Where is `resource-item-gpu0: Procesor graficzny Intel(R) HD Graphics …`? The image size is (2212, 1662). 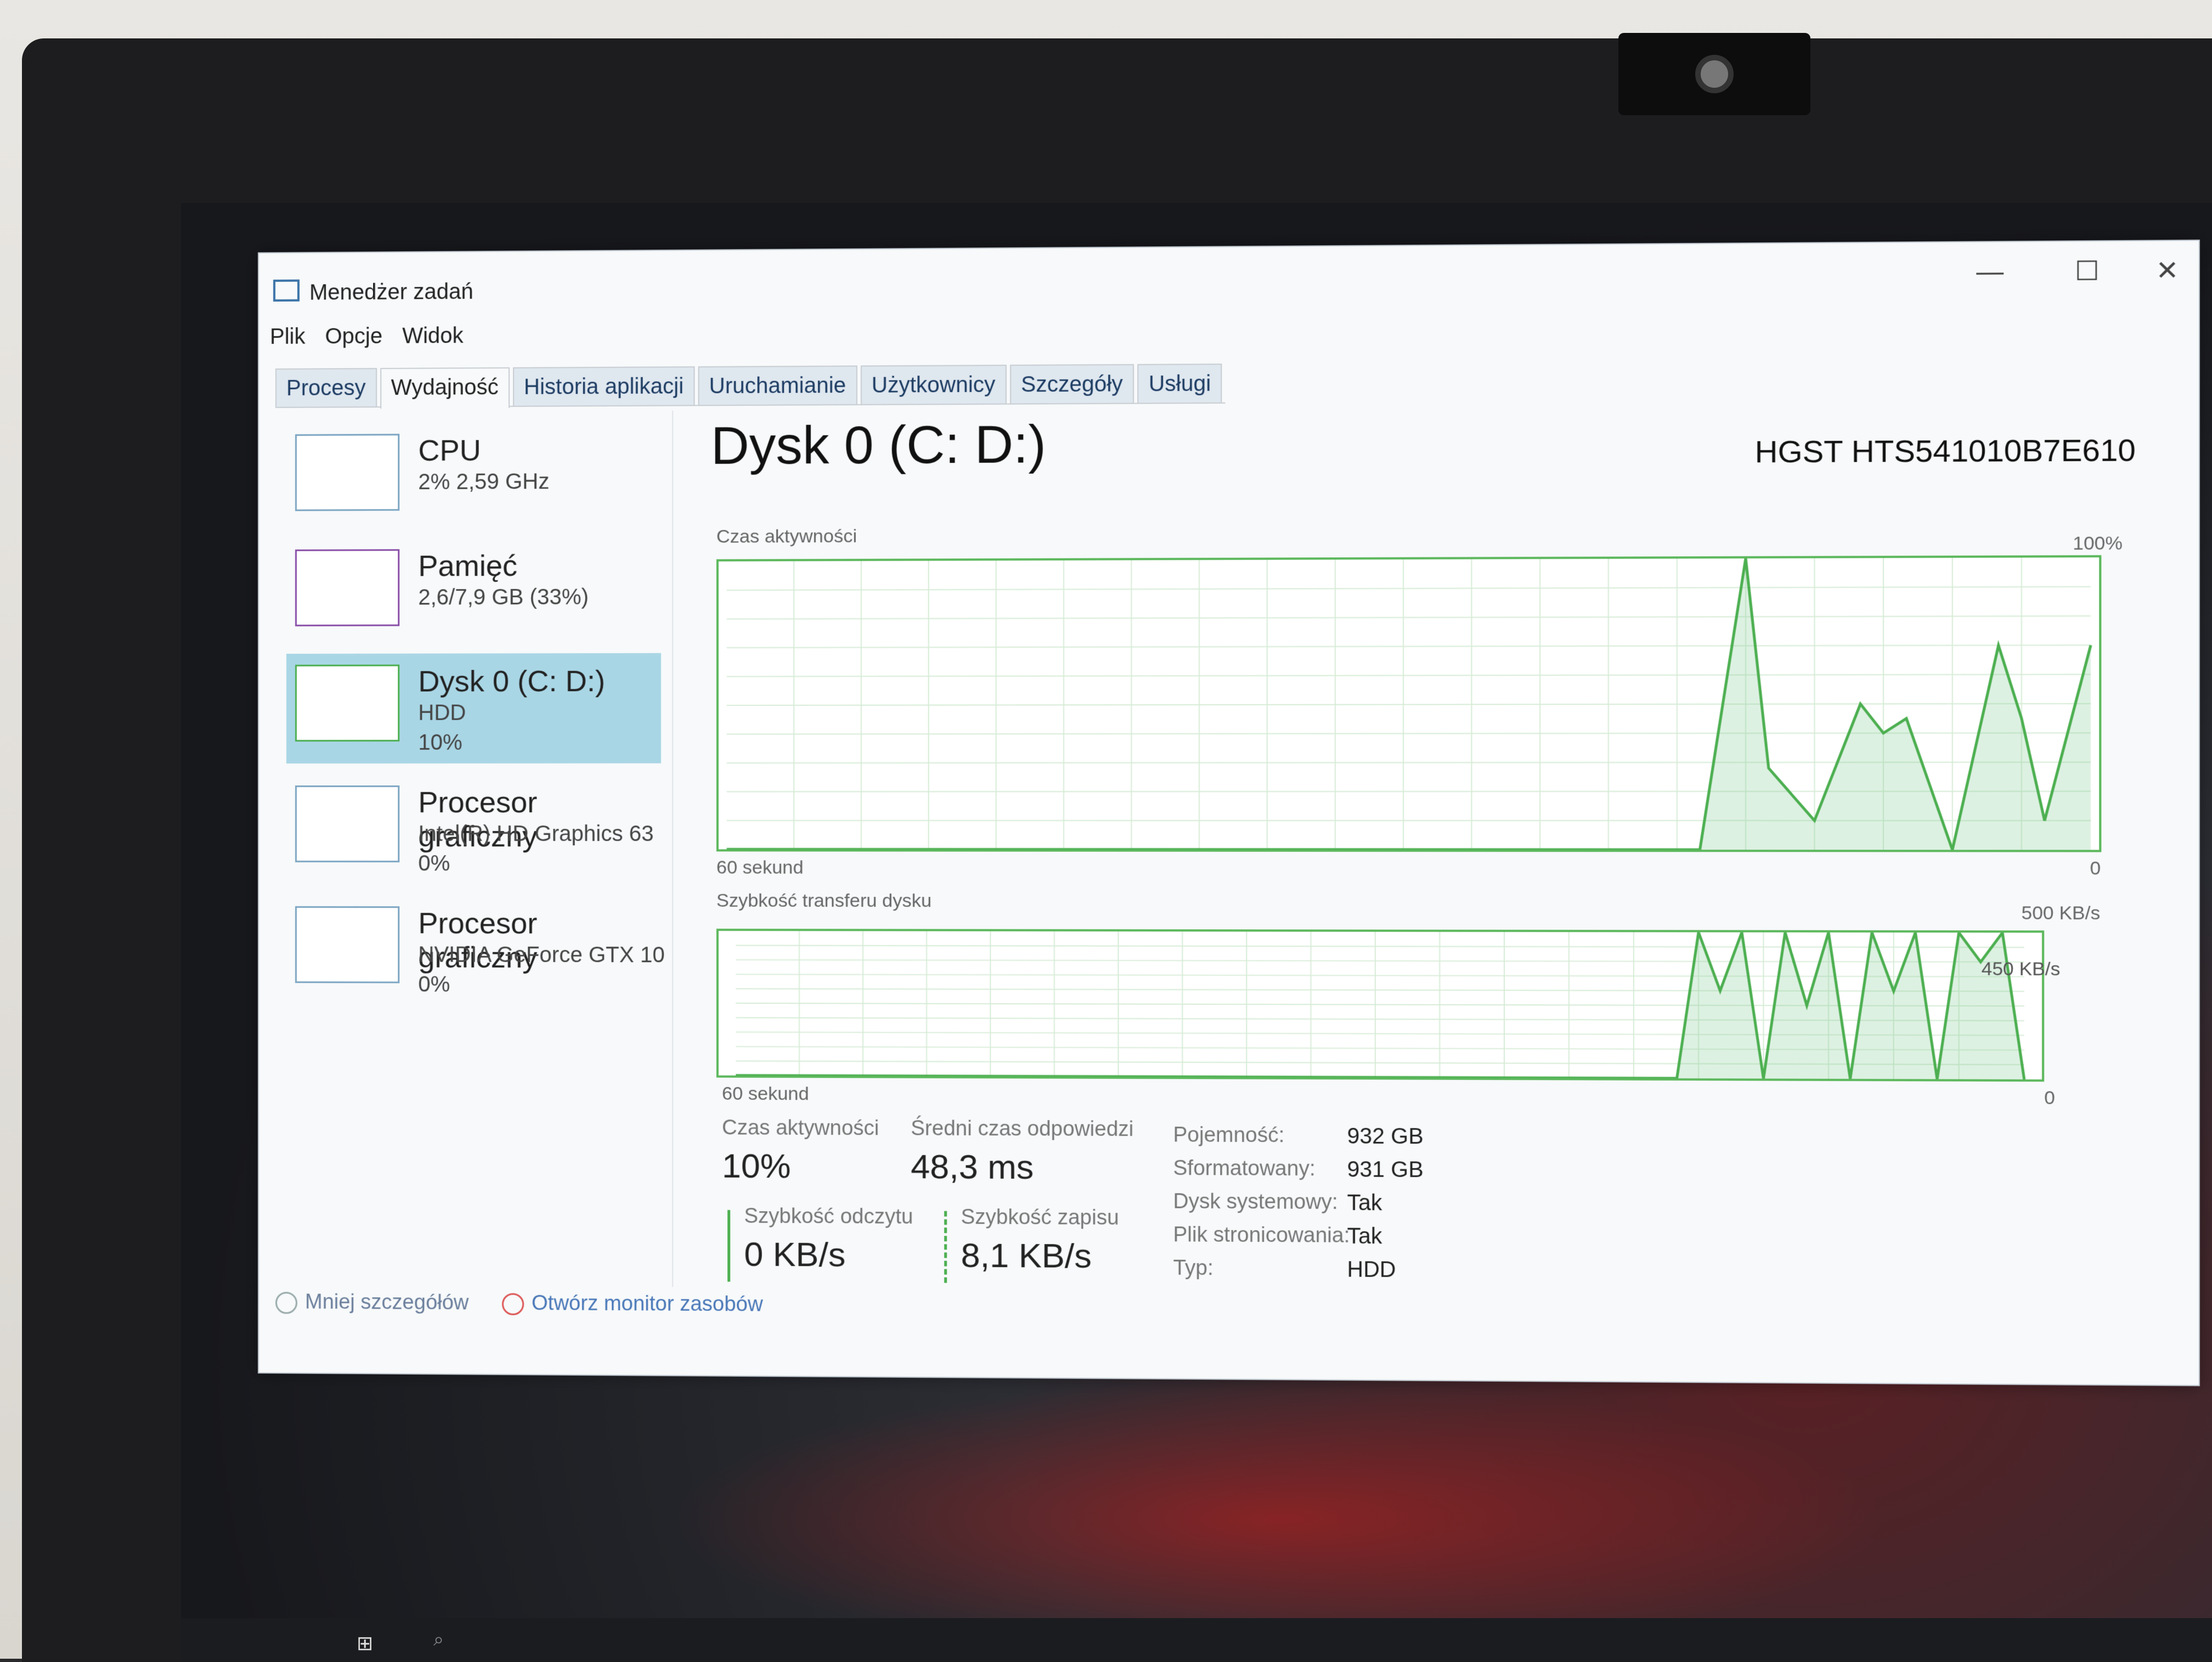 resource-item-gpu0: Procesor graficzny Intel(R) HD Graphics … is located at coordinates (473, 830).